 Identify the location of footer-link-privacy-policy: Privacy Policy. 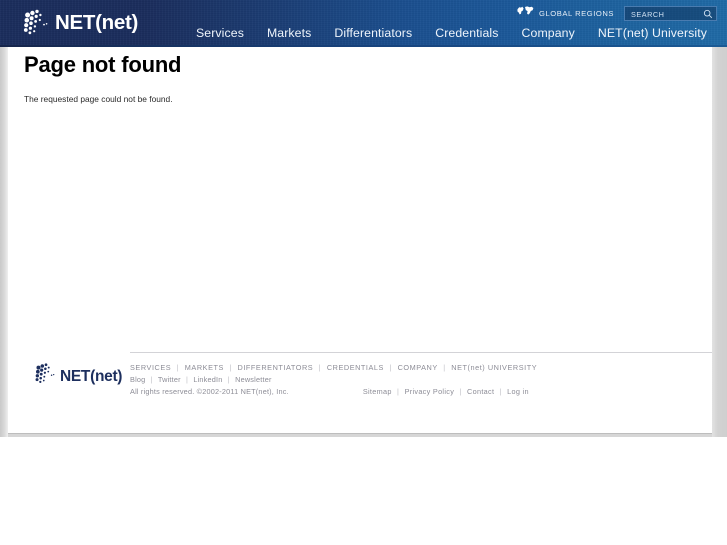
(430, 391).